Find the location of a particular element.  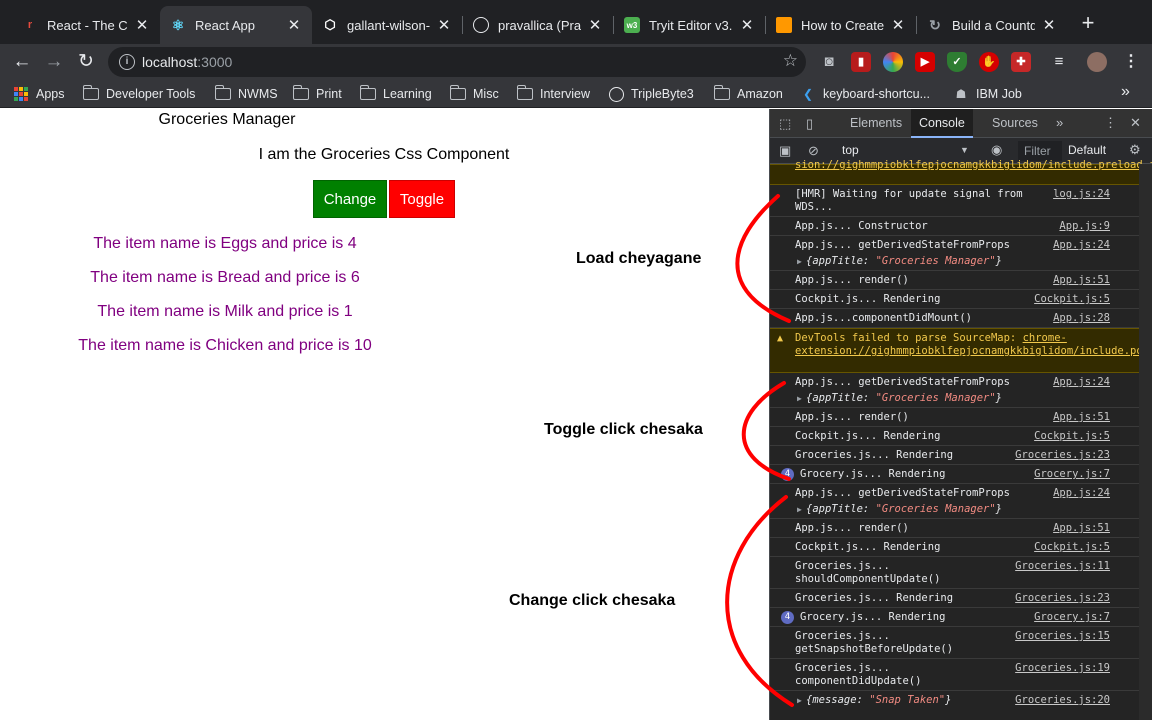

address-bar: i localhost:3000 ☆ is located at coordinates (457, 62).